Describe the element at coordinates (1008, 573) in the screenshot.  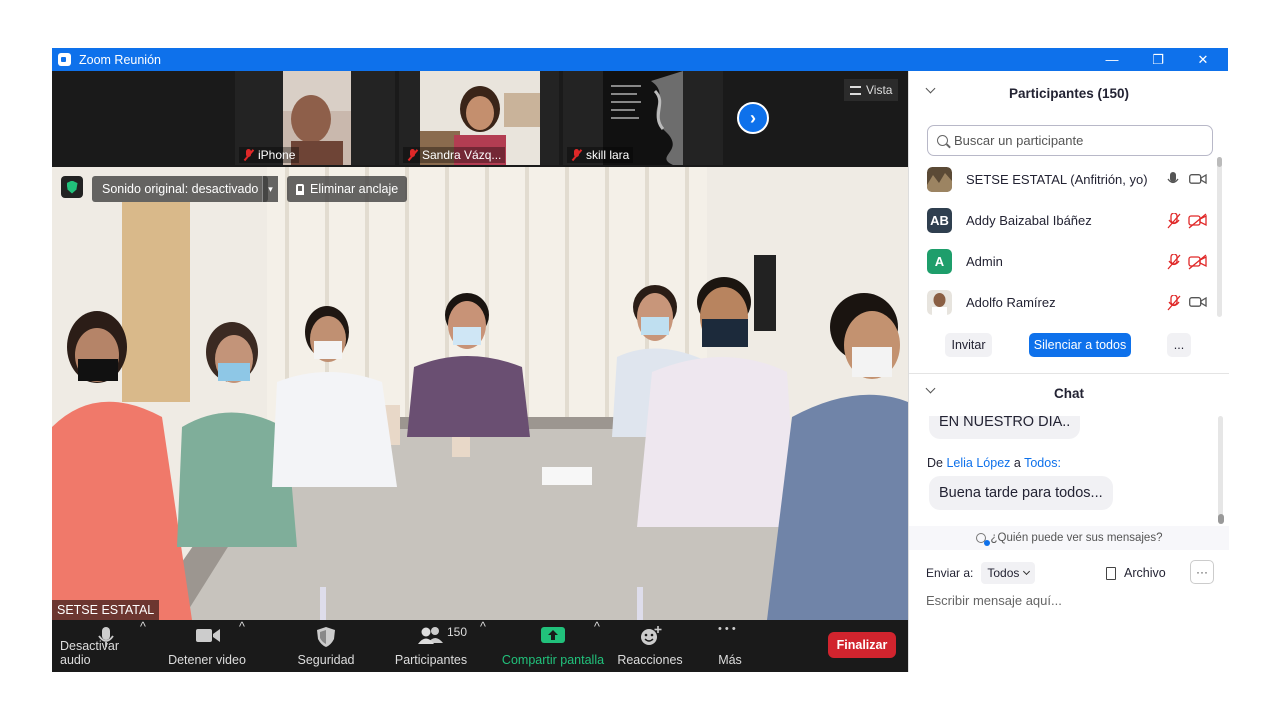
I see `send-to-dropdown: Todos` at that location.